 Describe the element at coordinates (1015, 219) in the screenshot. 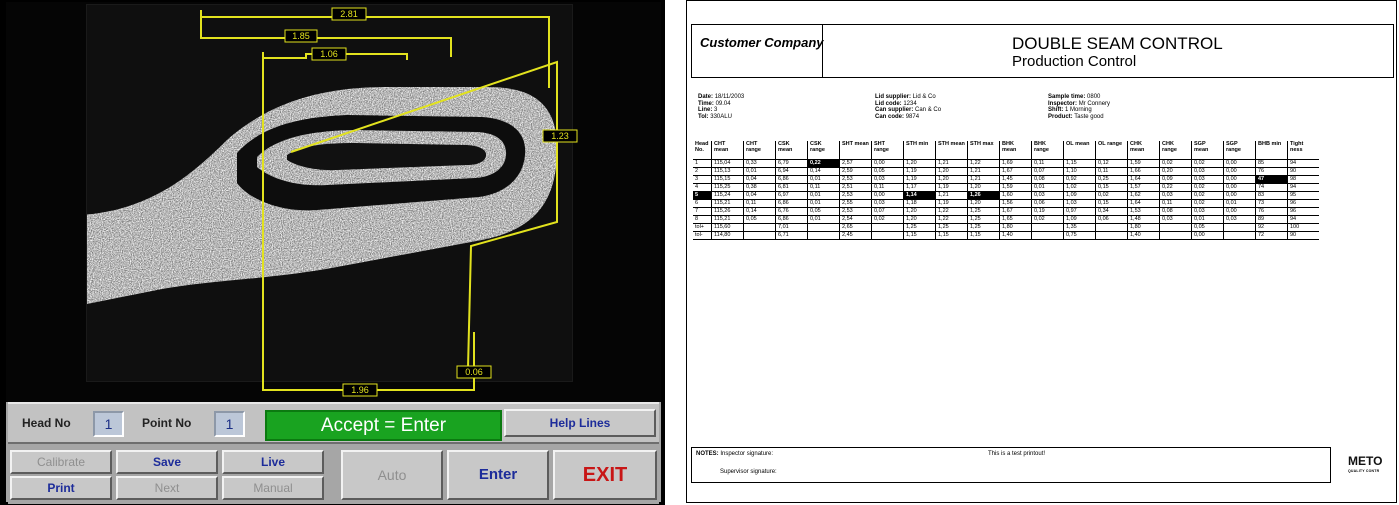

I see `table-cell: 1,65` at that location.